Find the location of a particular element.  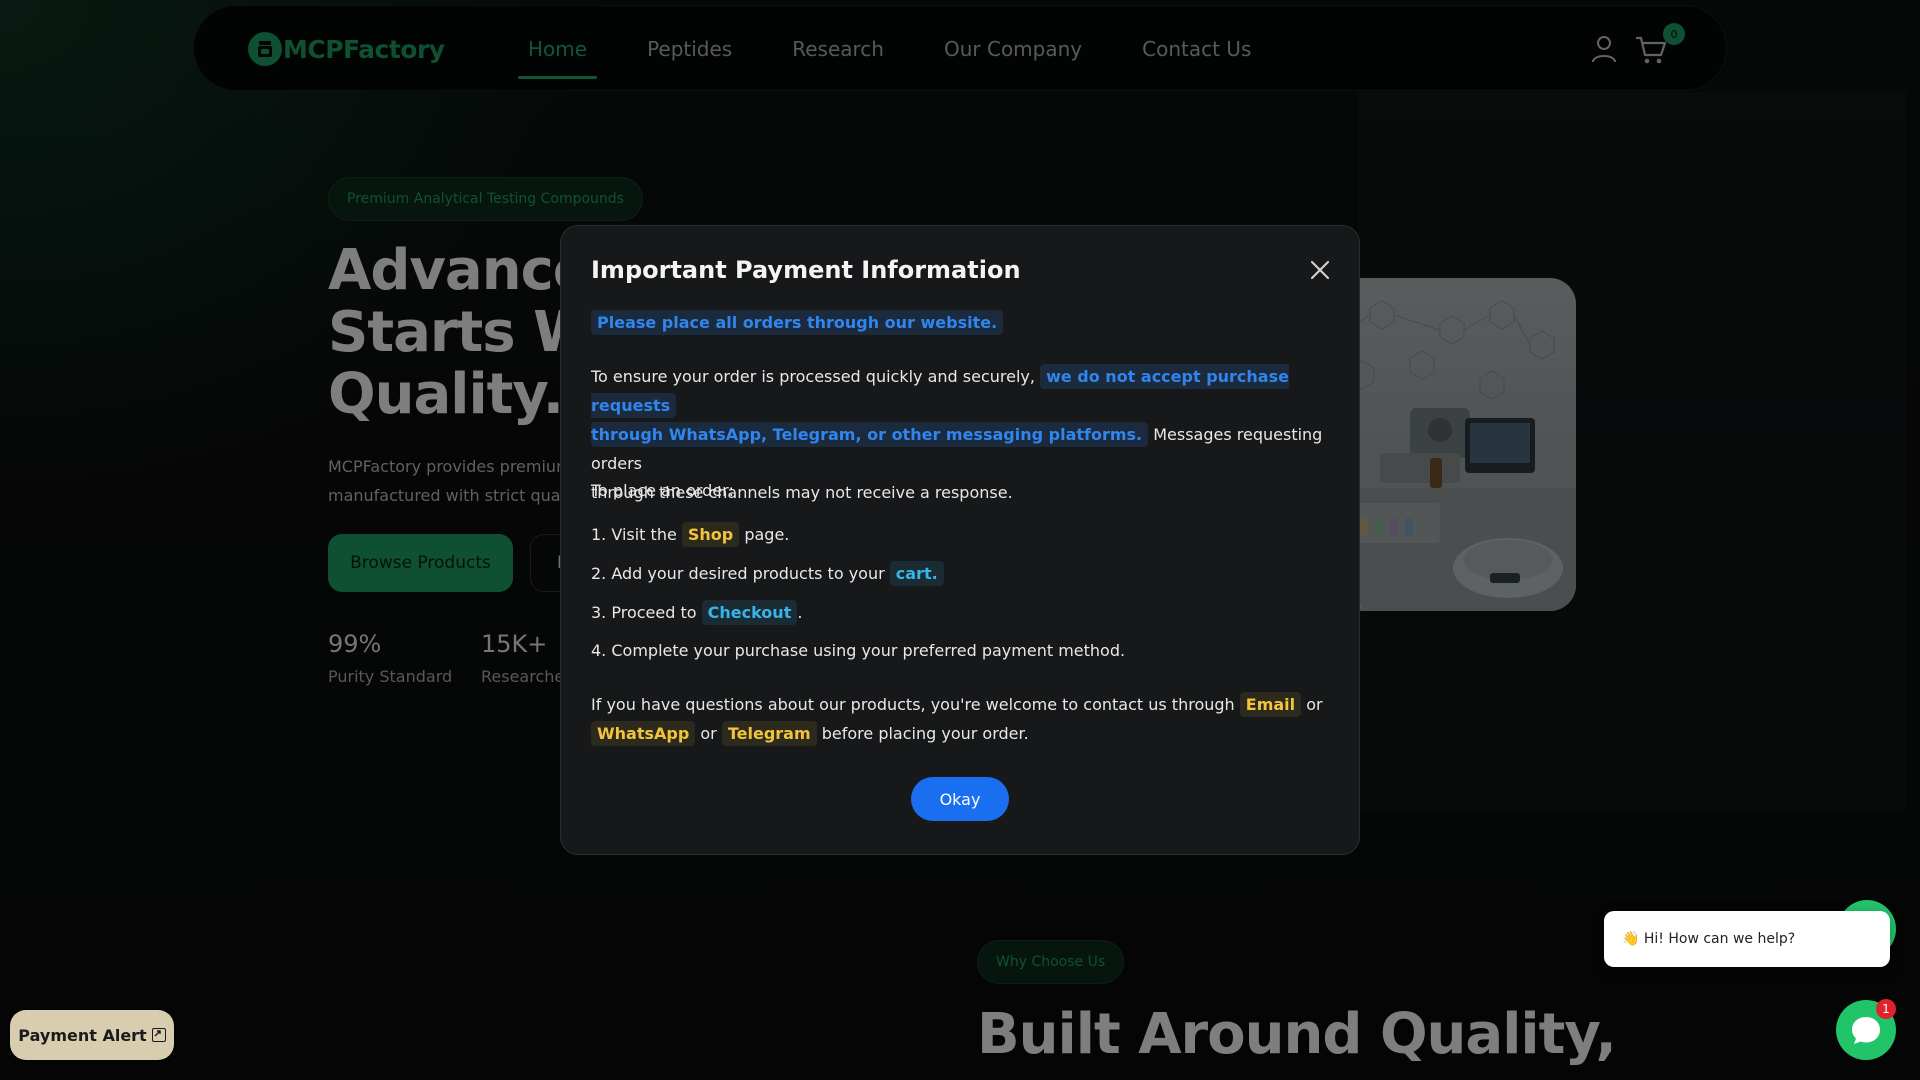

list-item: 1. Visit the Shop page. is located at coordinates (690, 534).